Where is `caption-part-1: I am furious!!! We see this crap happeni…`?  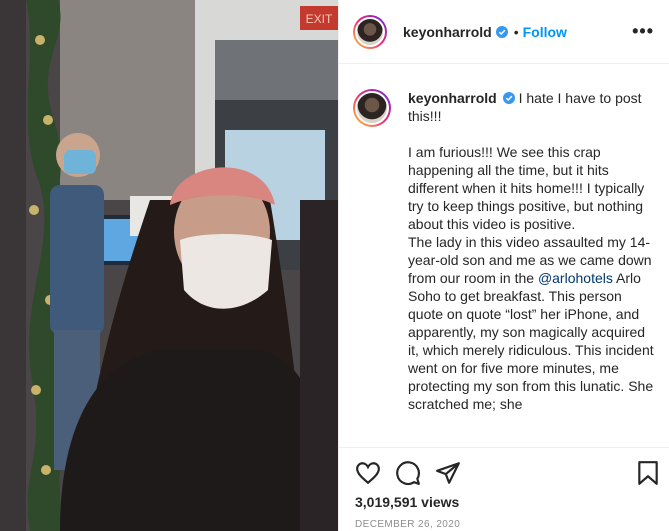 caption-part-1: I am furious!!! We see this crap happeni… is located at coordinates (530, 215).